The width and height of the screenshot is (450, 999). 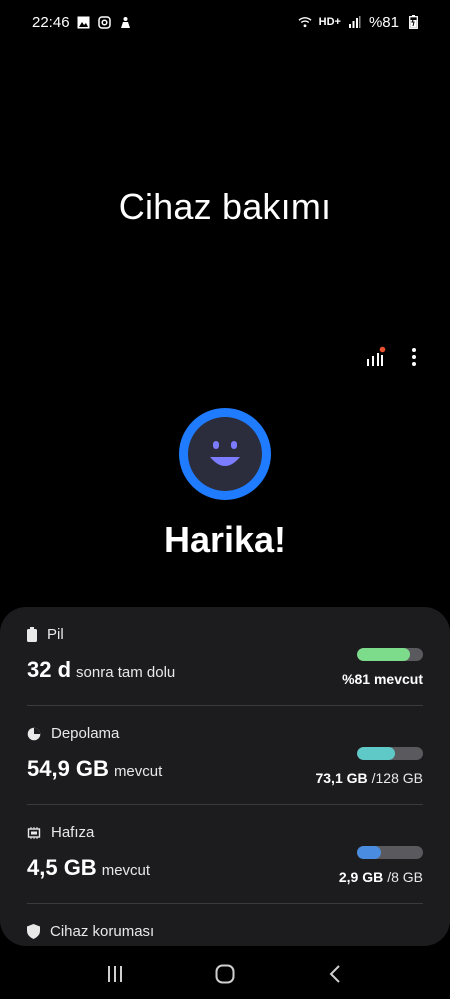 What do you see at coordinates (384, 654) in the screenshot?
I see `battery-progress-fill` at bounding box center [384, 654].